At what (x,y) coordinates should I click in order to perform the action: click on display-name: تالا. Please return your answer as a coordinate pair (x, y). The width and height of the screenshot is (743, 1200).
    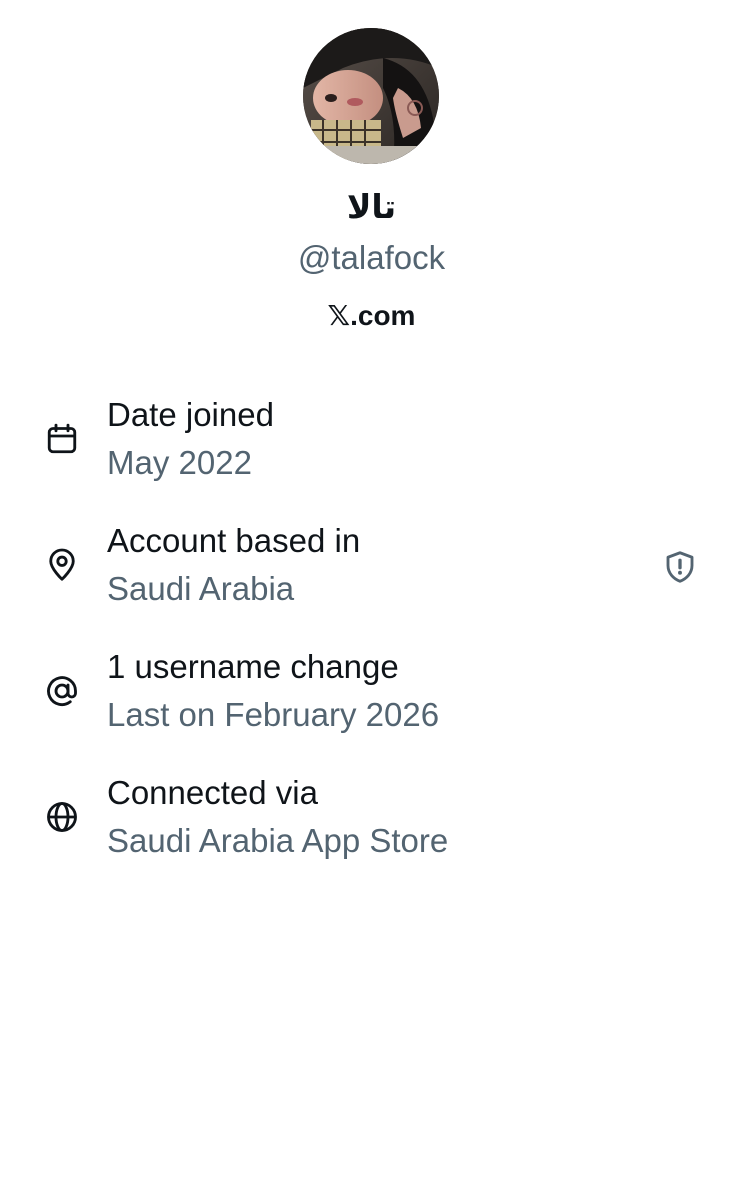
    Looking at the image, I should click on (371, 206).